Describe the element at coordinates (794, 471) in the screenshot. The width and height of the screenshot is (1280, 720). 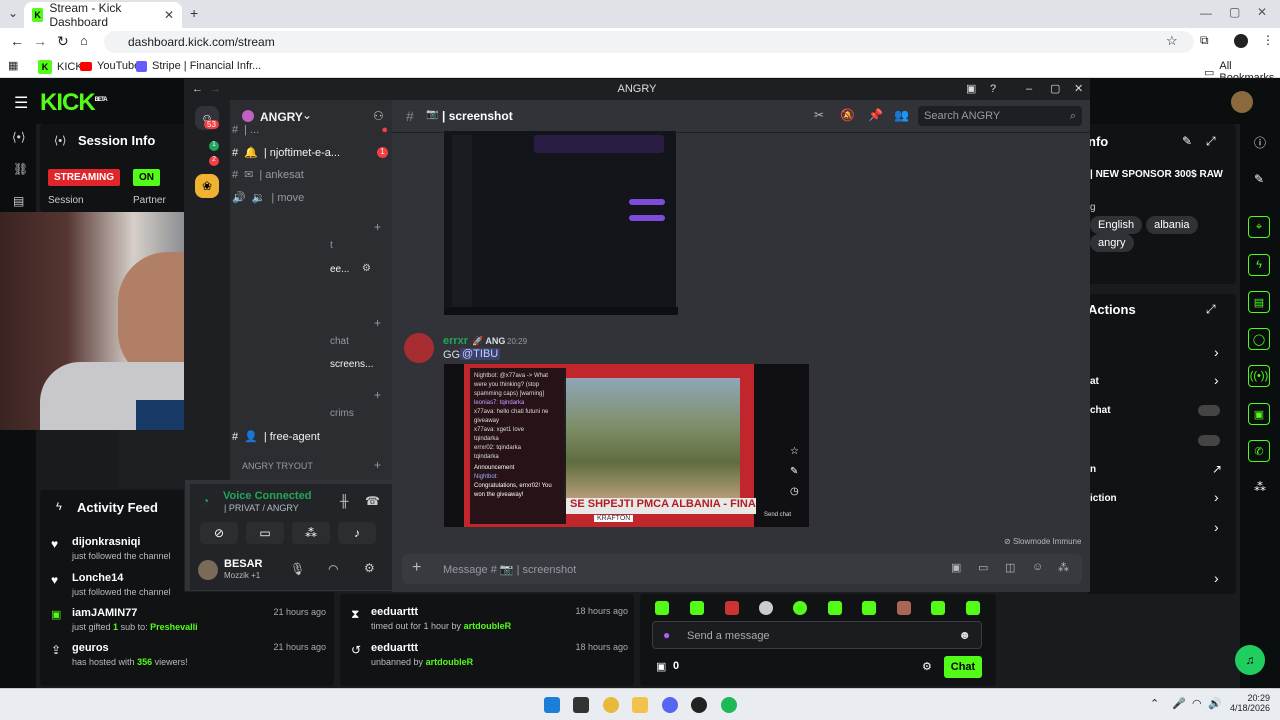
I see `pencil-icon: ✎` at that location.